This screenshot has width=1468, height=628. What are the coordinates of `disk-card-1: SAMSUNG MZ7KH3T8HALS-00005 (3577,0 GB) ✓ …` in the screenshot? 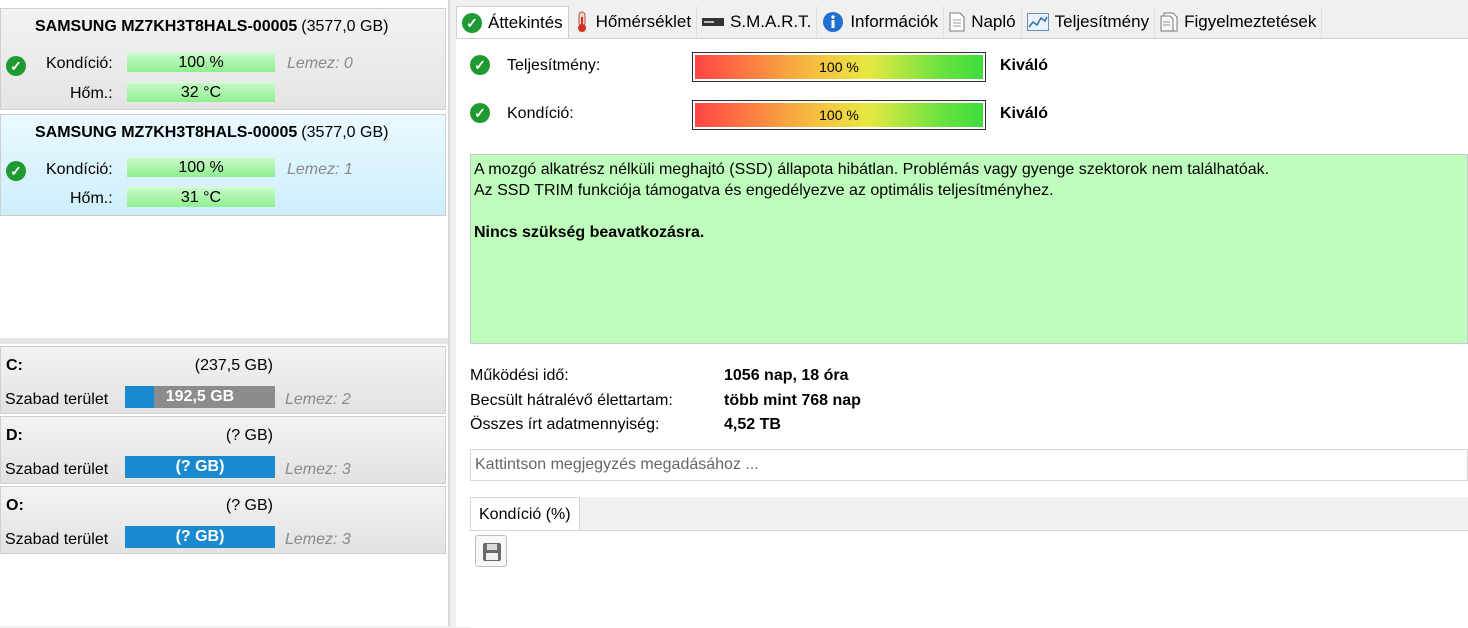 It's located at (223, 165).